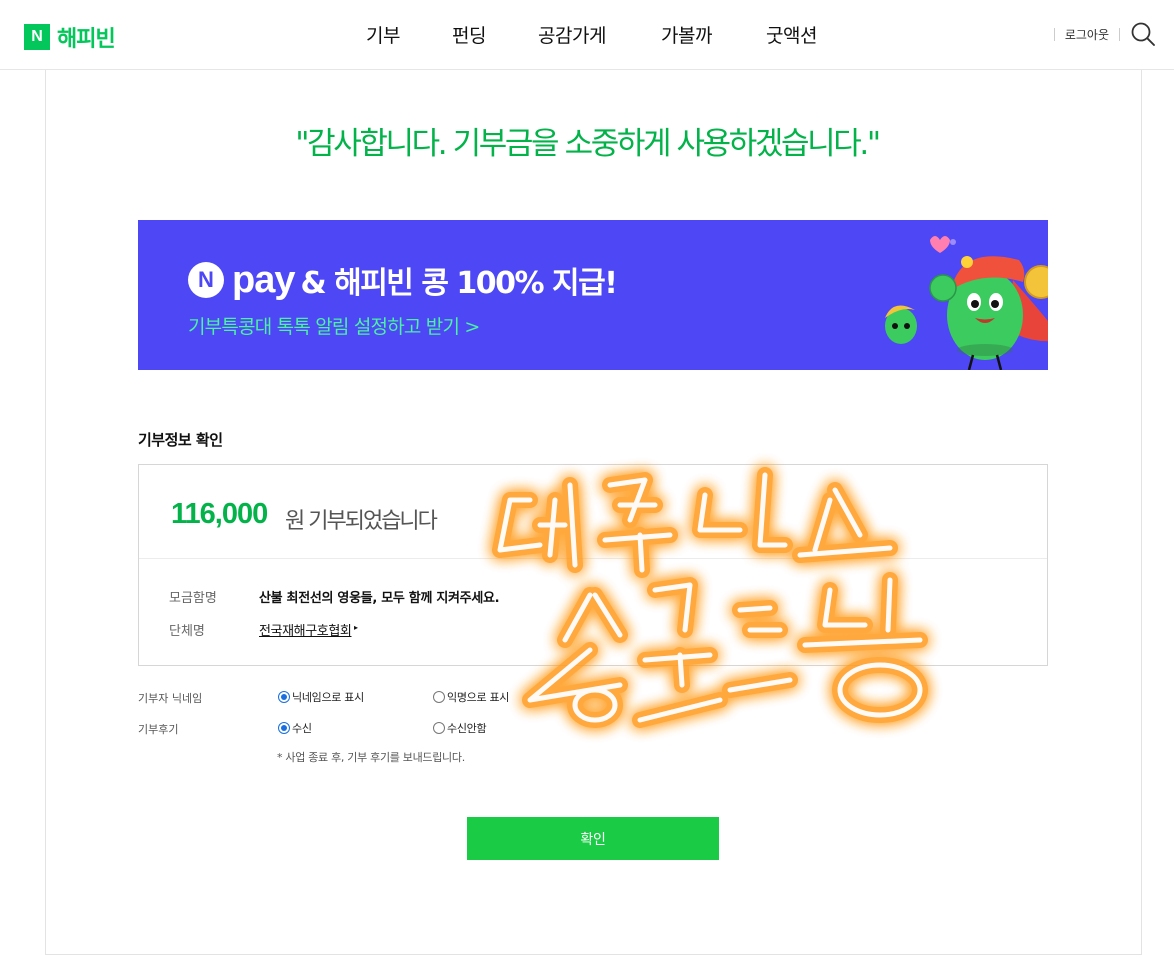 This screenshot has height=975, width=1174. What do you see at coordinates (37, 37) in the screenshot?
I see `naver-n-logo-icon: N` at bounding box center [37, 37].